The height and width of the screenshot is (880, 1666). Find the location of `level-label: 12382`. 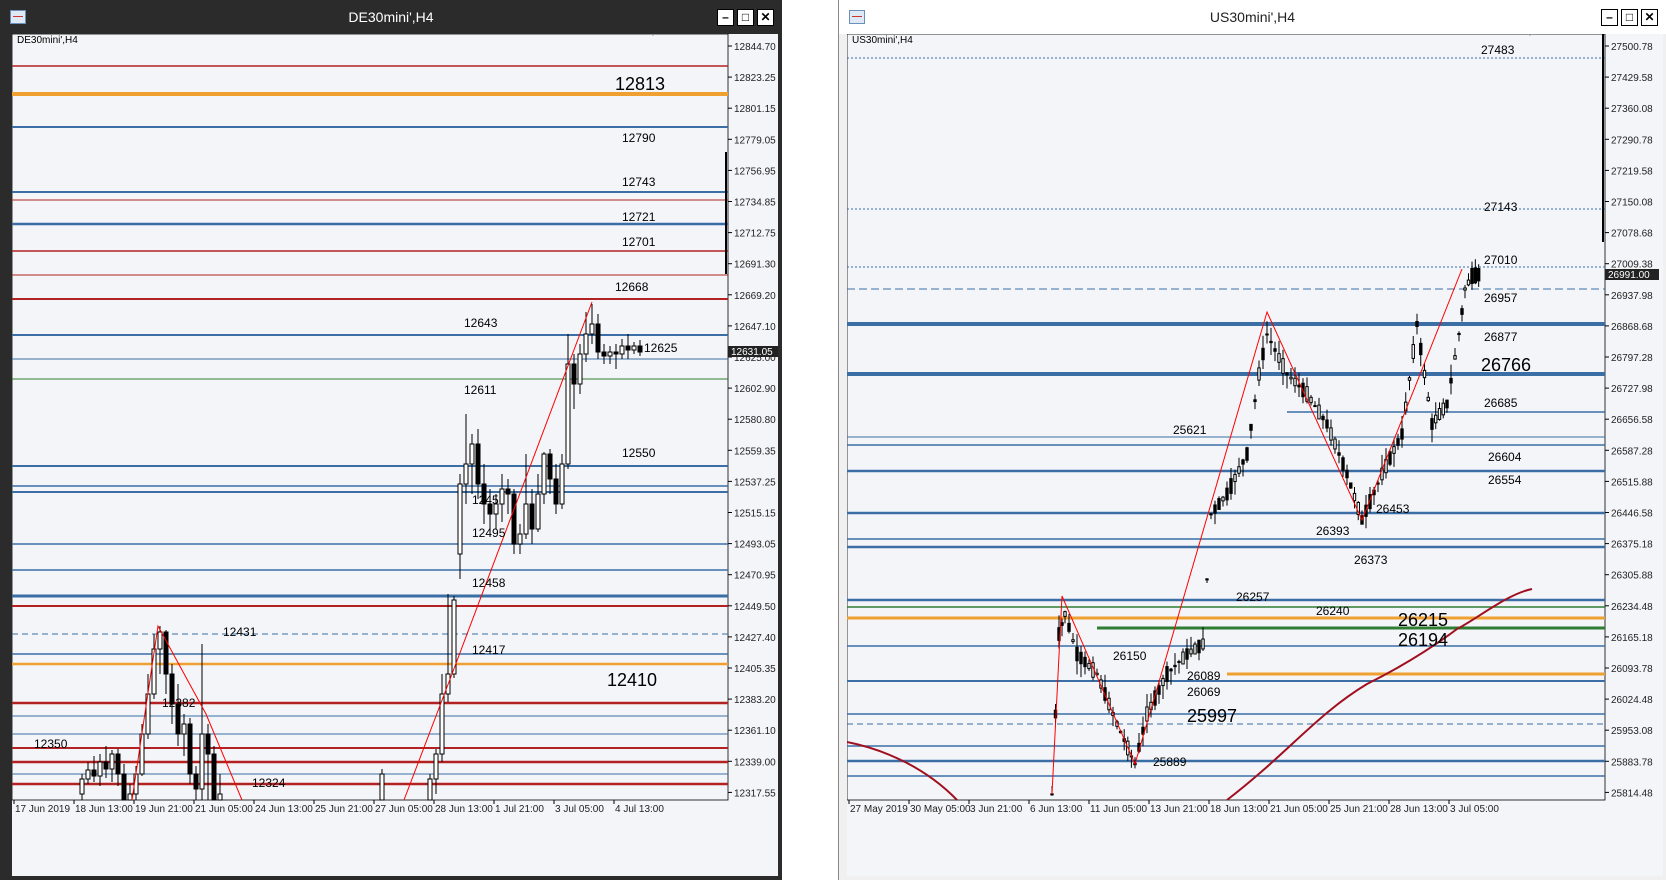

level-label: 12382 is located at coordinates (179, 703).